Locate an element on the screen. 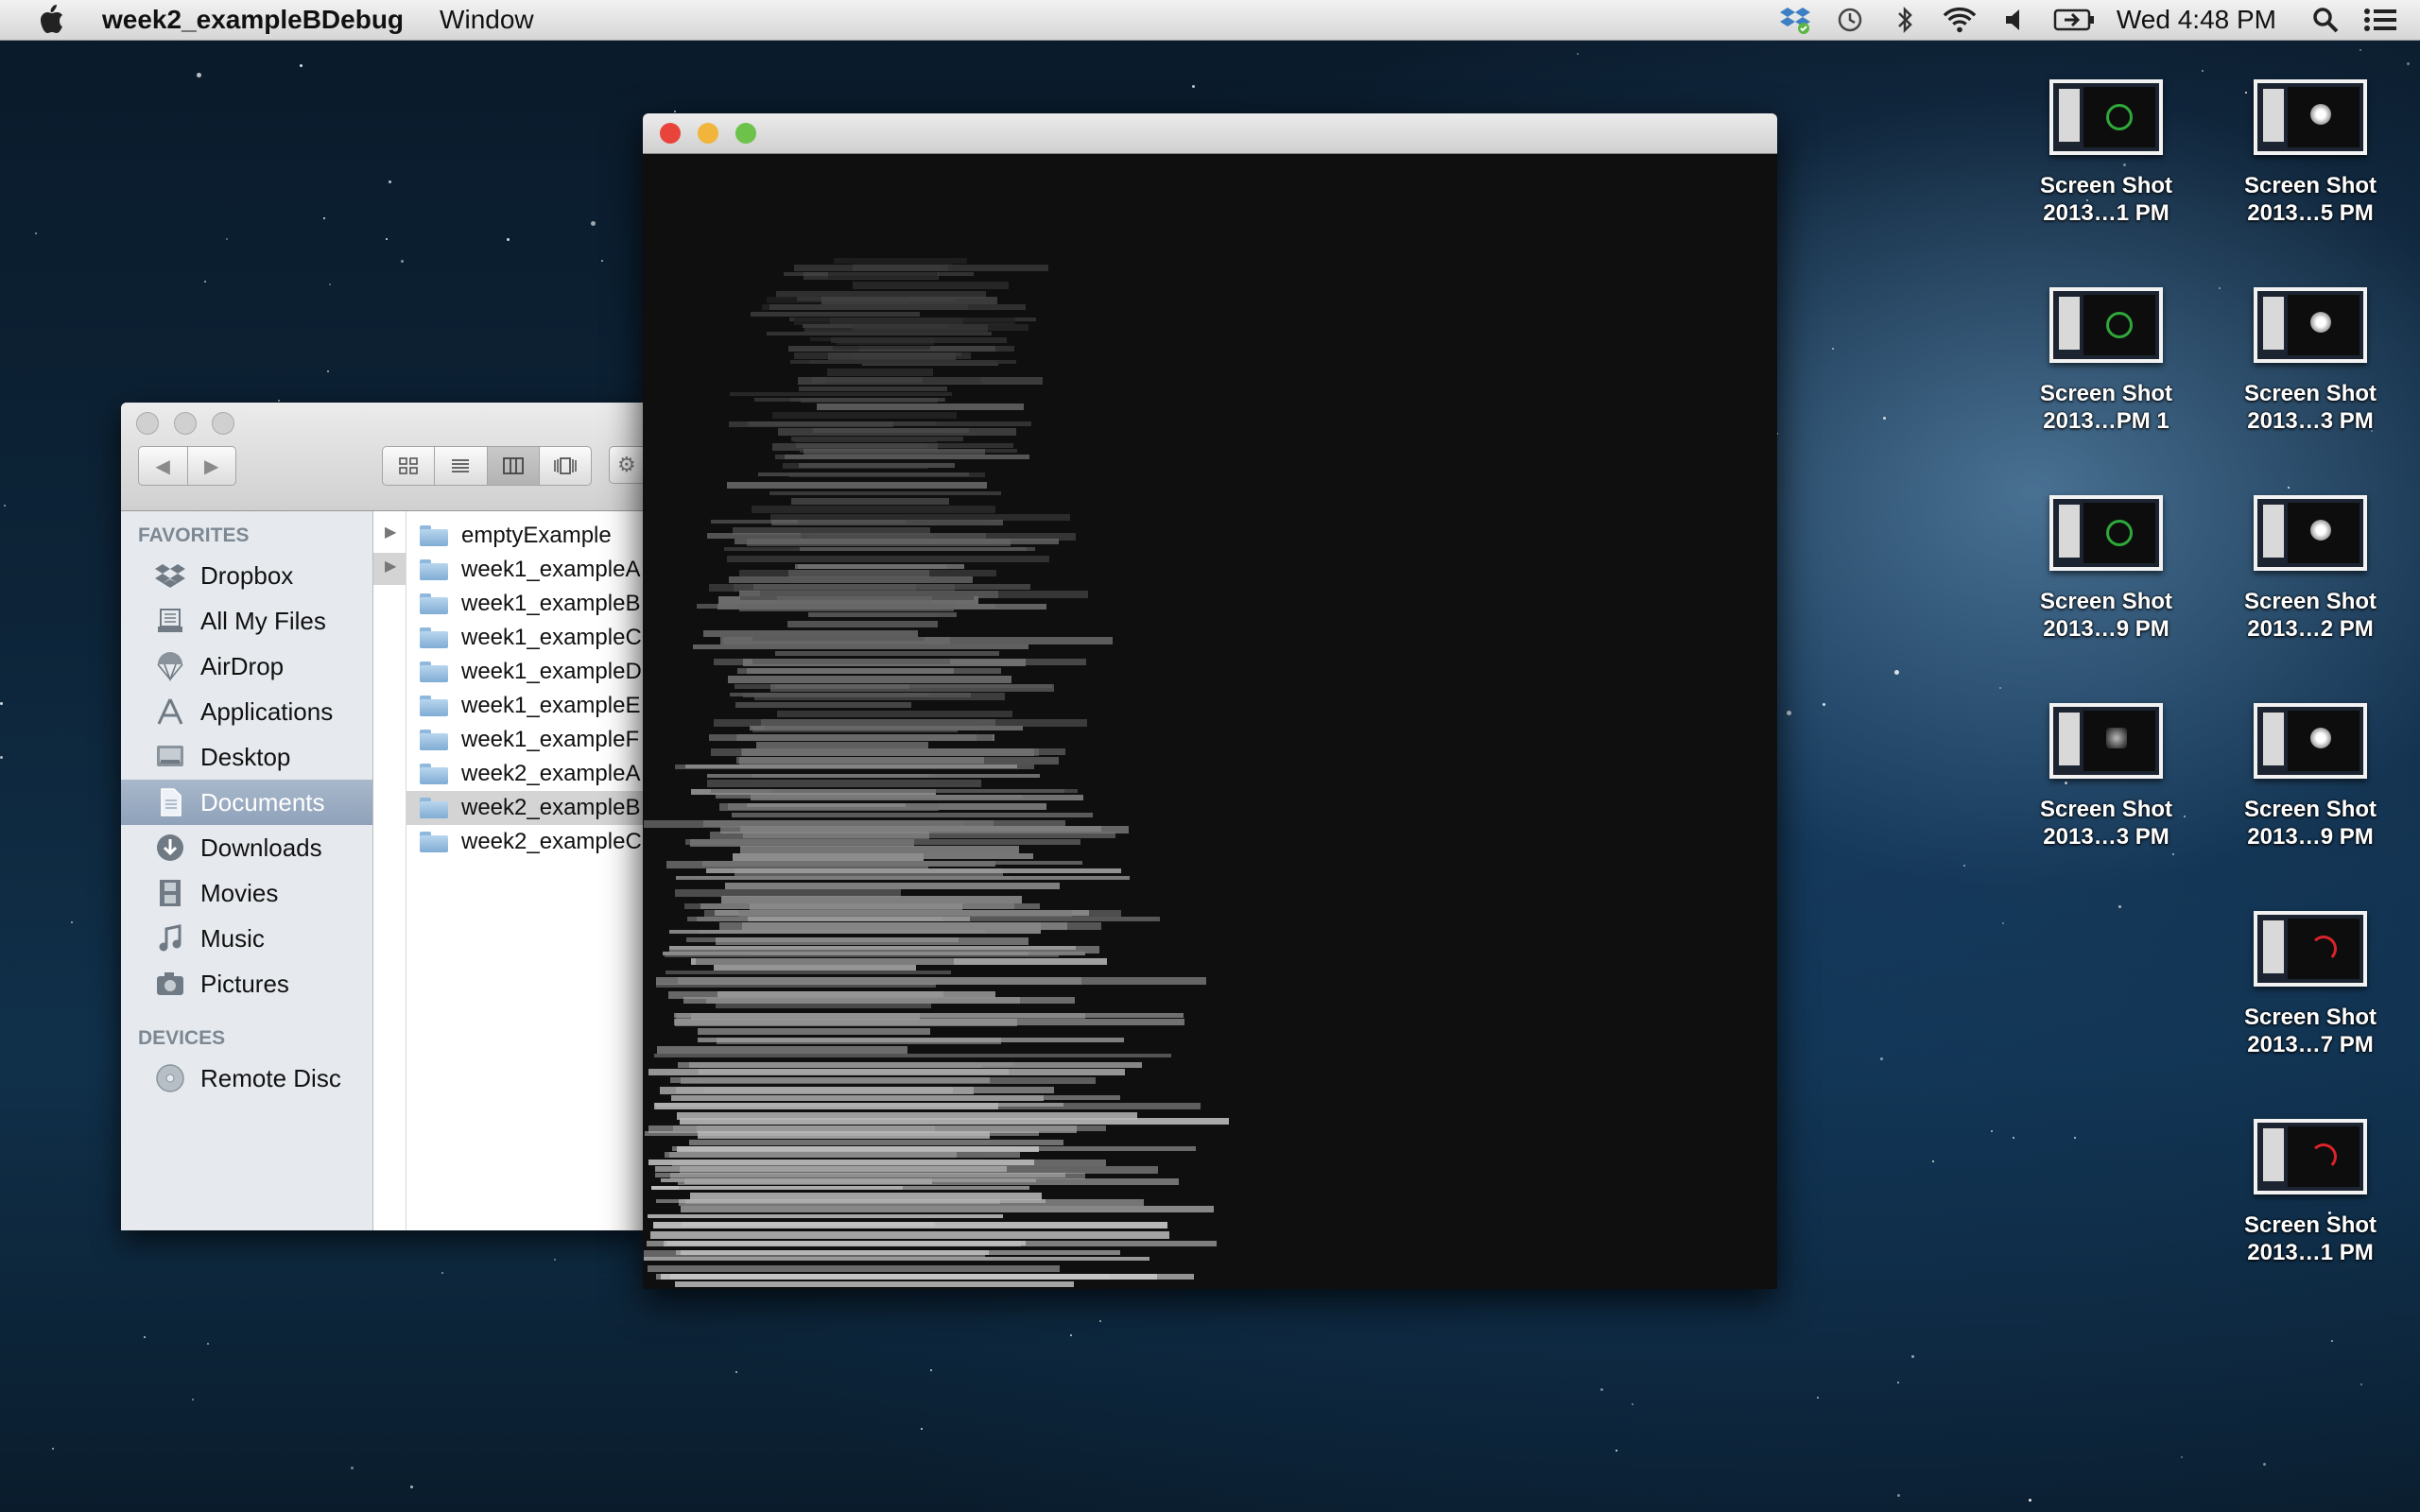 The image size is (2420, 1512). desktop-file-screenshot: Screen Shot 2013…2 PM is located at coordinates (2310, 569).